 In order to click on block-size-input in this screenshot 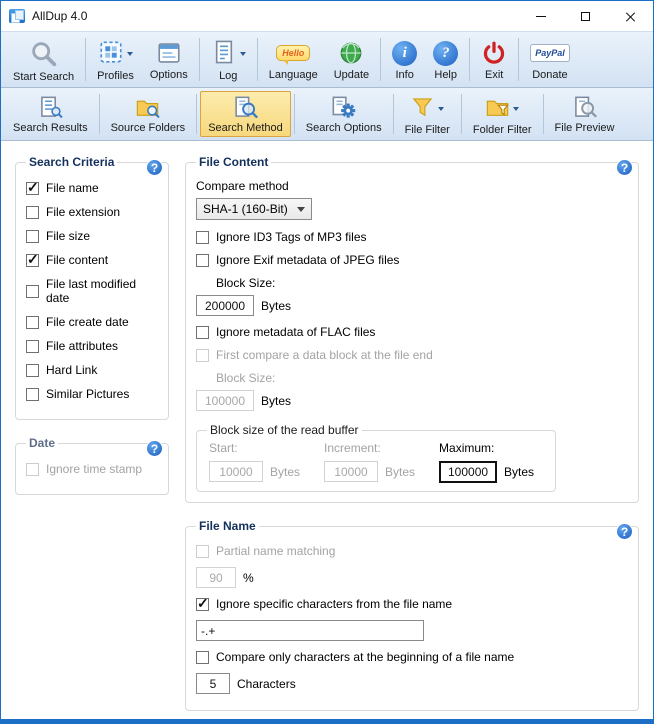, I will do `click(225, 305)`.